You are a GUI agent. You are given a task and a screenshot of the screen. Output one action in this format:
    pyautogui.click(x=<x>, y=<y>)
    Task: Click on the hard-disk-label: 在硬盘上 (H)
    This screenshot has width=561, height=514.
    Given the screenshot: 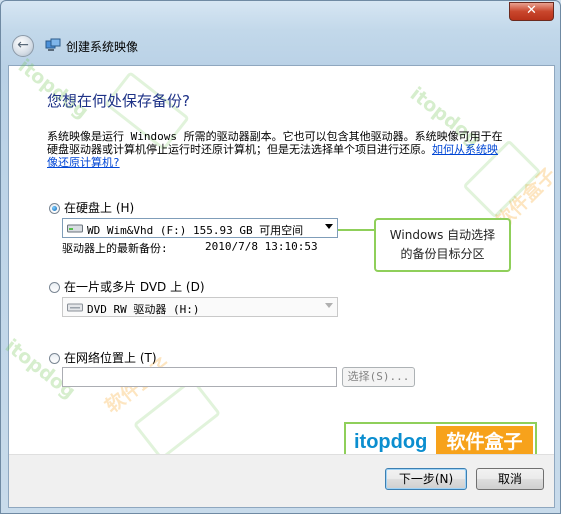 What is the action you would take?
    pyautogui.click(x=99, y=207)
    